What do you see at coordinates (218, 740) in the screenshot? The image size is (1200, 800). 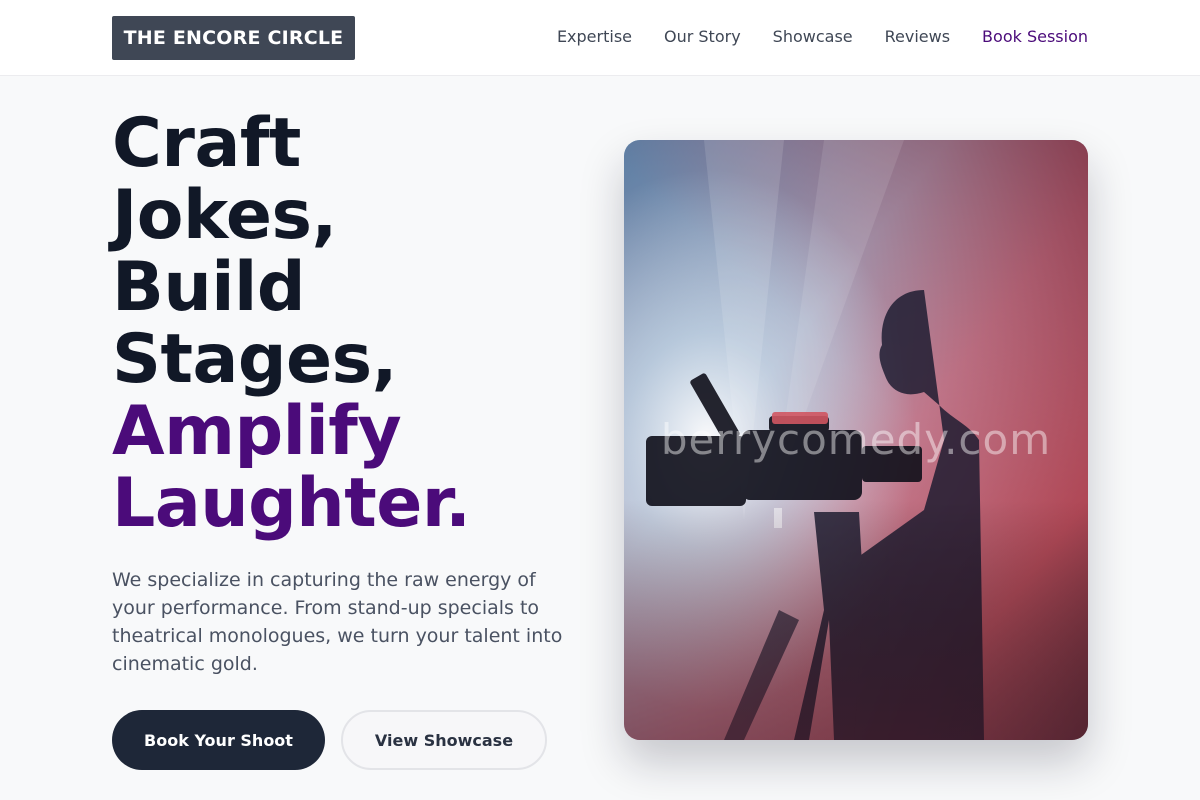 I see `book-your-shoot-button: Book Your Shoot` at bounding box center [218, 740].